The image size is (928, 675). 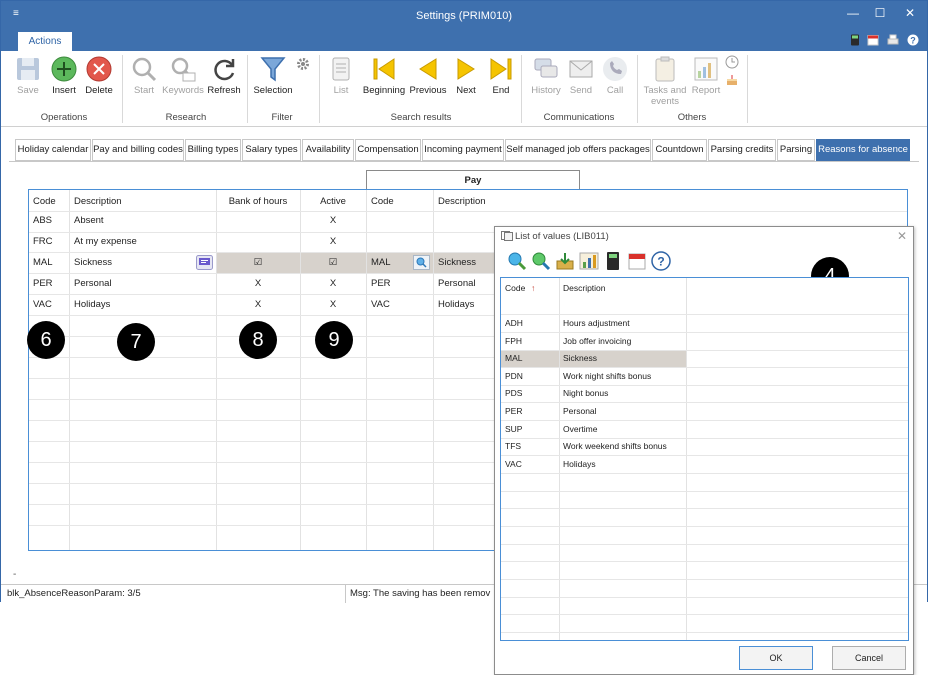 What do you see at coordinates (380, 305) in the screenshot?
I see `cell-pay-code: VAC` at bounding box center [380, 305].